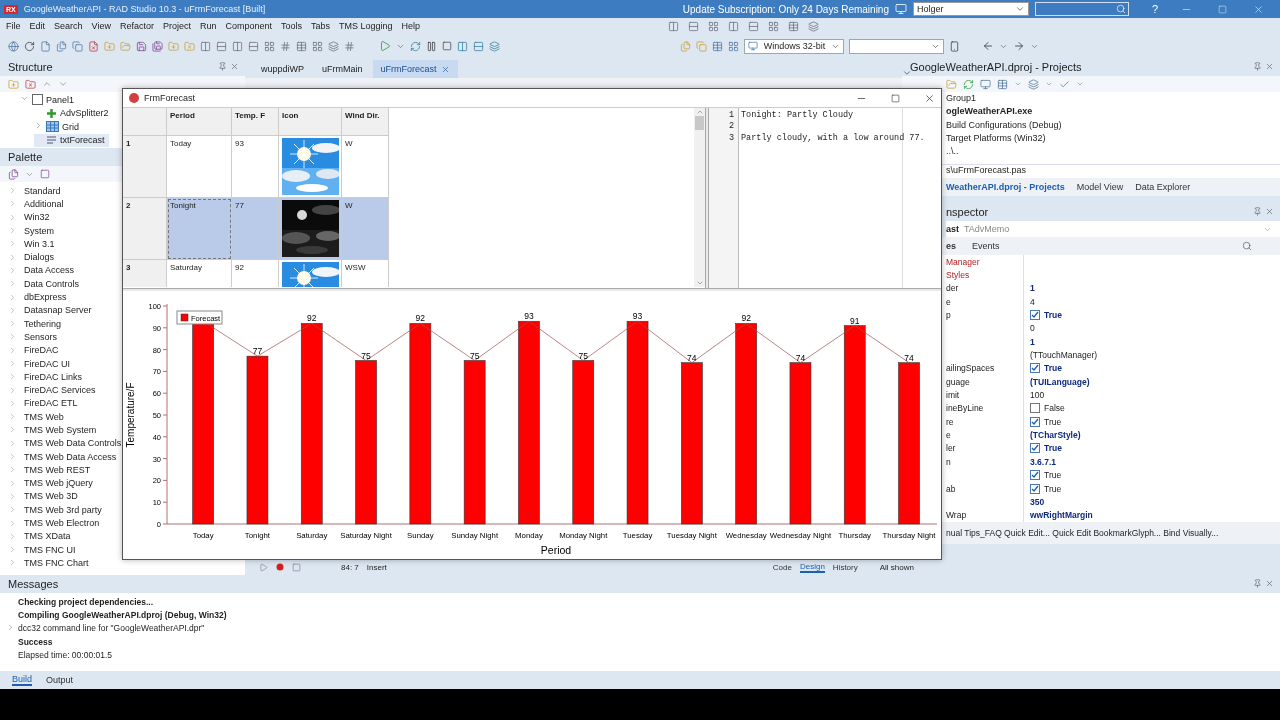 The width and height of the screenshot is (1280, 720). I want to click on row-header: 1, so click(145, 167).